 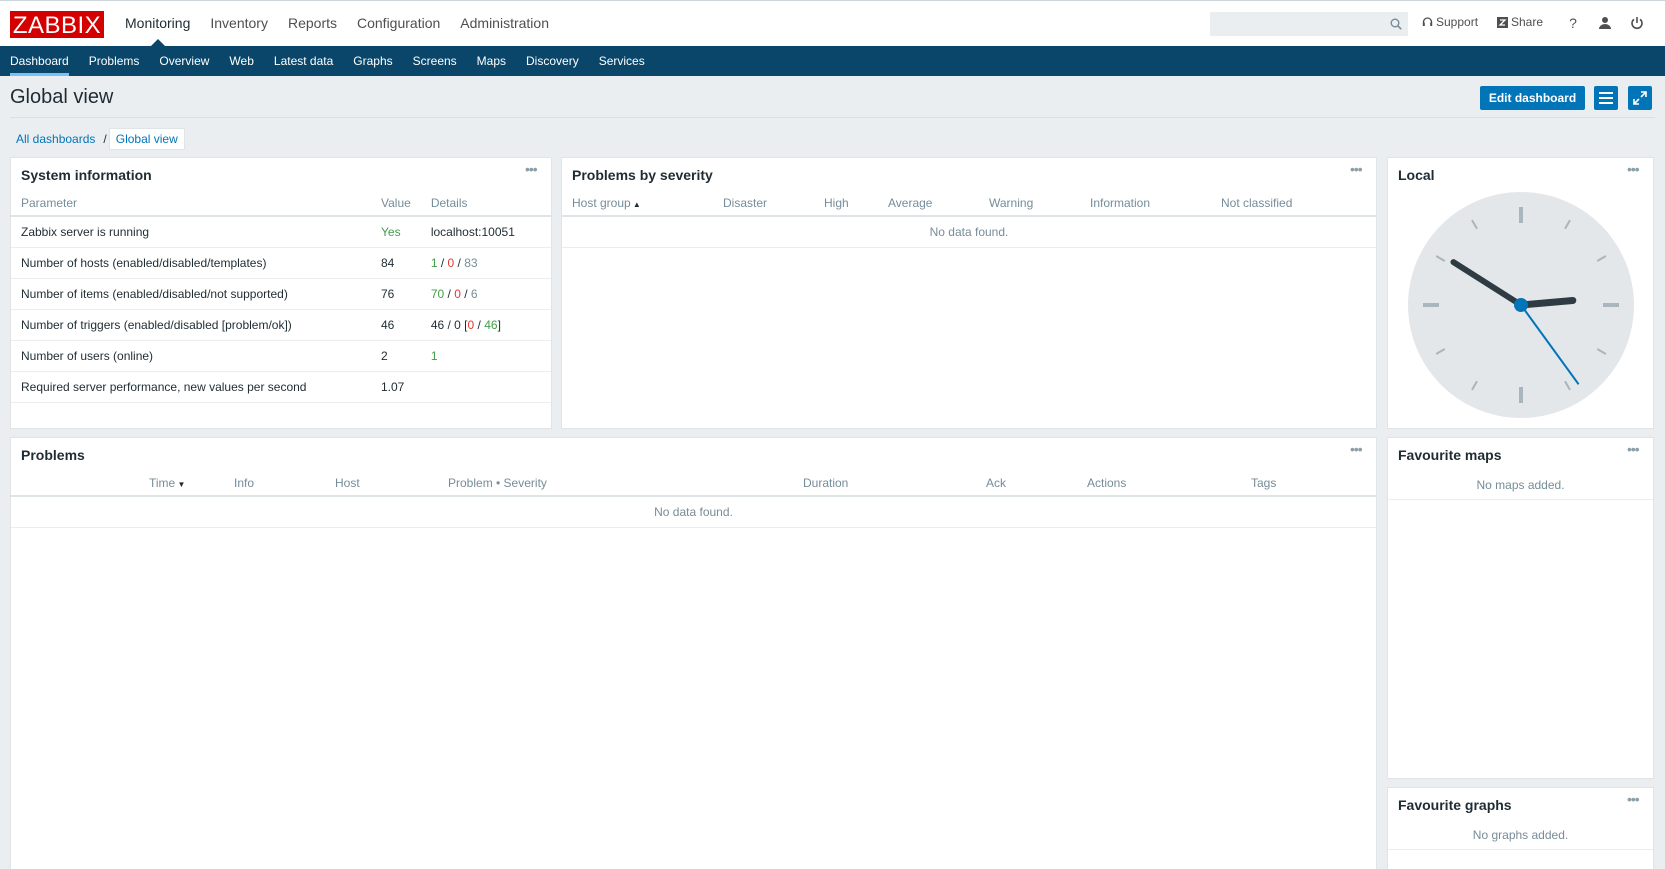 What do you see at coordinates (485, 263) in the screenshot?
I see `details-cell: 1 / 0 / 83` at bounding box center [485, 263].